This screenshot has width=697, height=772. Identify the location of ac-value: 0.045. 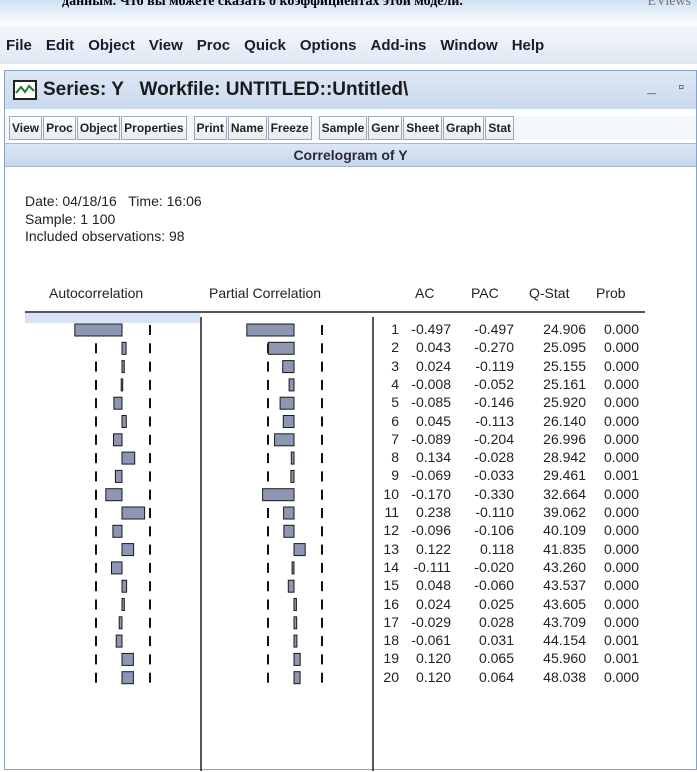
(433, 420).